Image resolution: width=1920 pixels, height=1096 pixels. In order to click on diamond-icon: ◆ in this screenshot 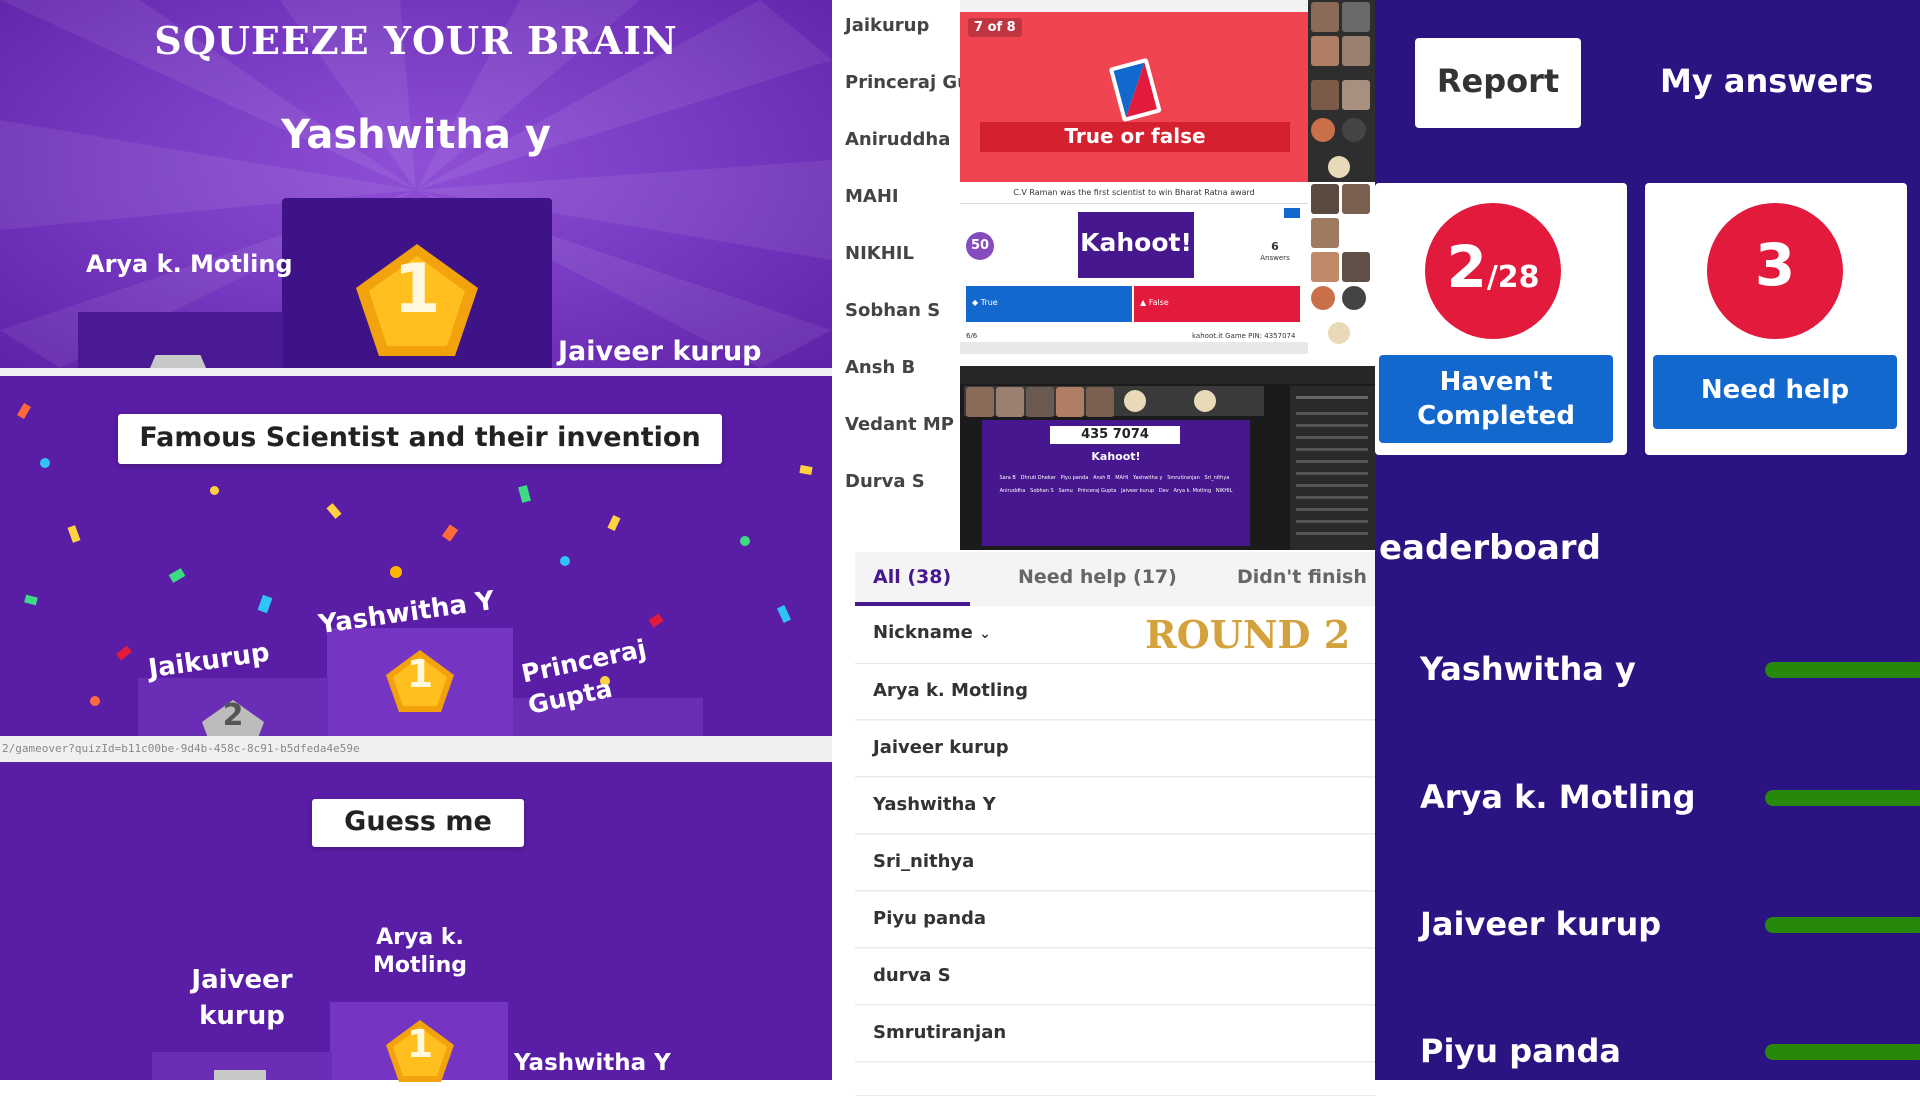, I will do `click(976, 302)`.